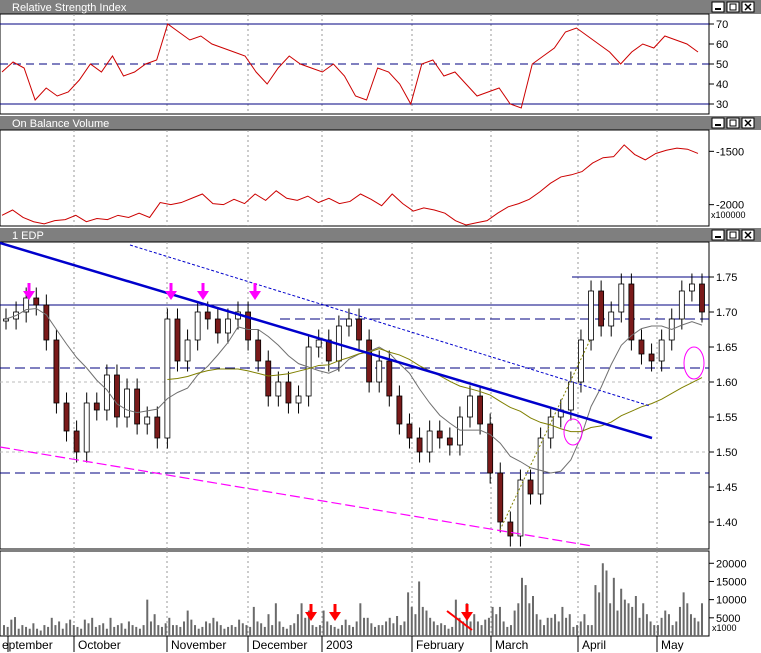  I want to click on volume-tick-label: 10000, so click(731, 601).